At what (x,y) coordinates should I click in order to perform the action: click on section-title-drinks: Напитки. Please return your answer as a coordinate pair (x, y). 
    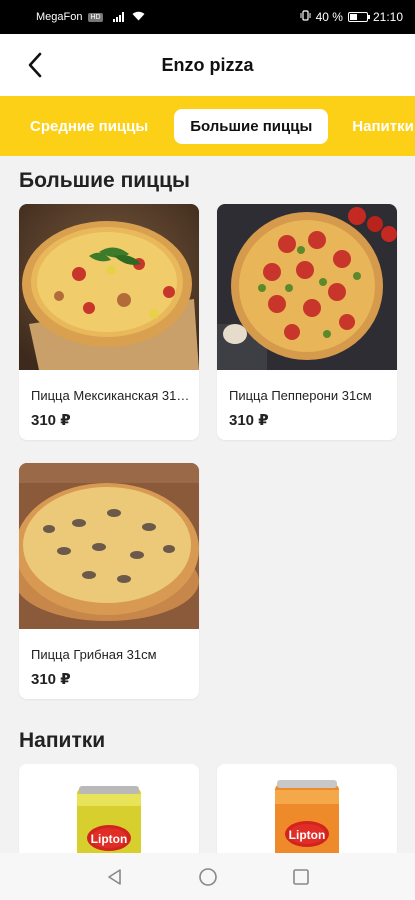
    Looking at the image, I should click on (62, 740).